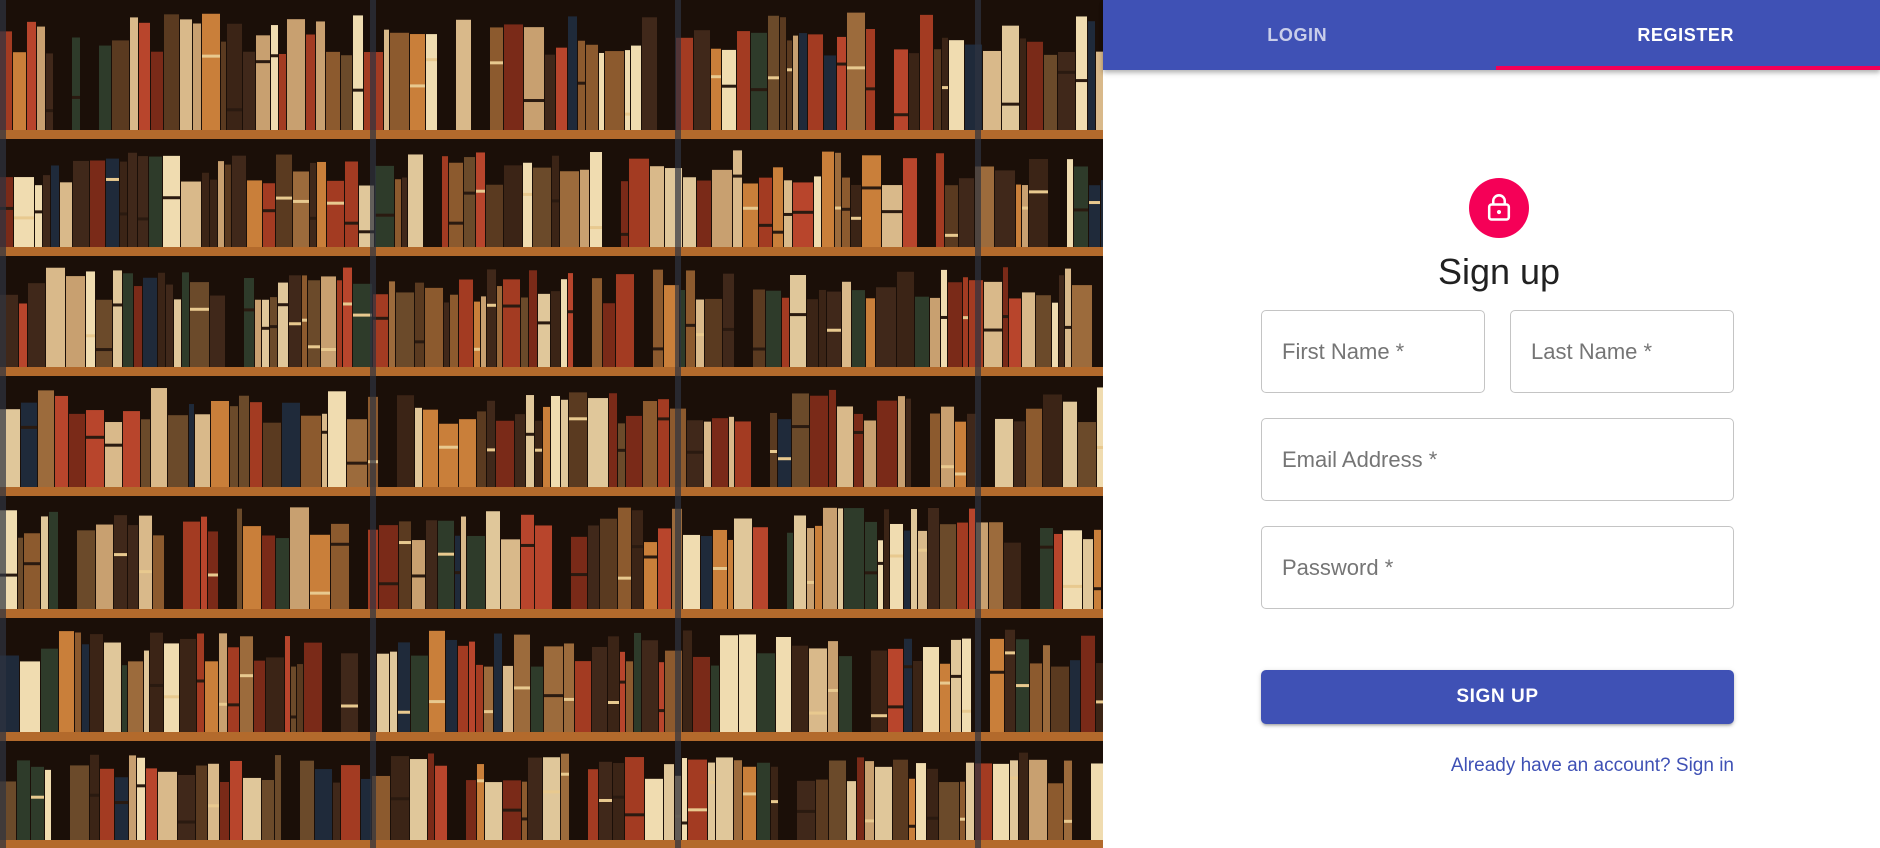 The width and height of the screenshot is (1880, 848). What do you see at coordinates (1497, 697) in the screenshot?
I see `sign-up-button: SIGN UP` at bounding box center [1497, 697].